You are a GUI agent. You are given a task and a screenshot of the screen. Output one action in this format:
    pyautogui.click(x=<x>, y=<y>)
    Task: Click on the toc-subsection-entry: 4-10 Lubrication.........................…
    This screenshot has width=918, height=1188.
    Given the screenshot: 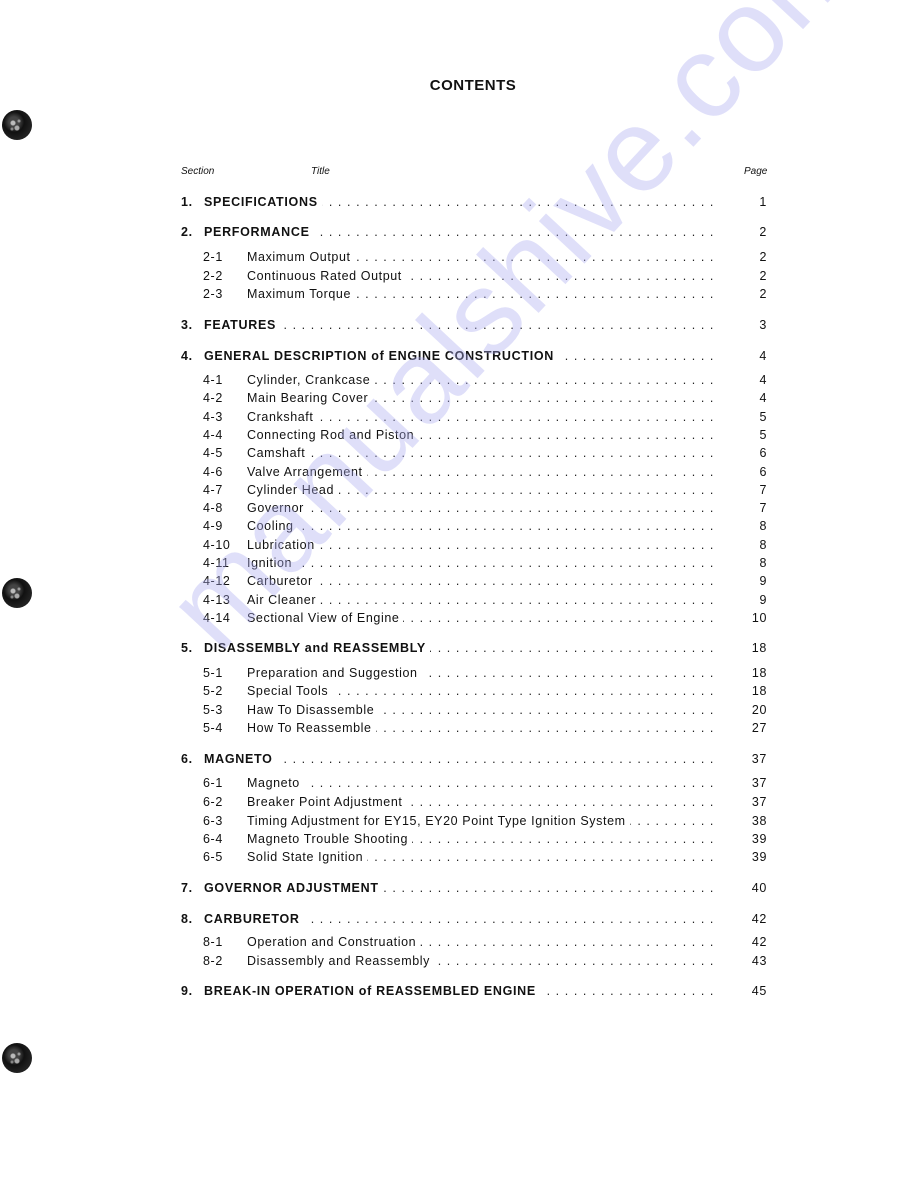 What is the action you would take?
    pyautogui.click(x=474, y=546)
    